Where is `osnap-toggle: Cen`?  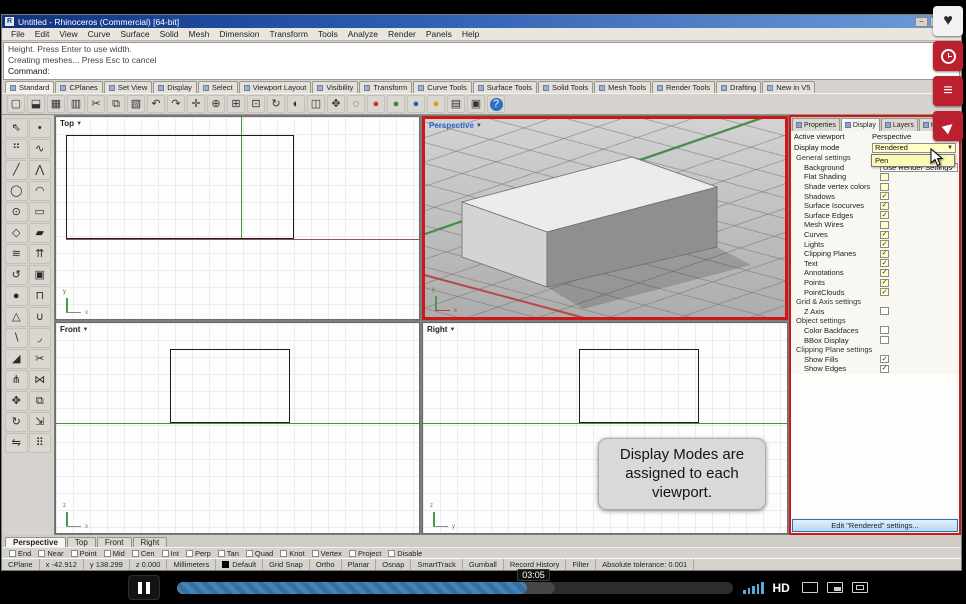
osnap-toggle: Cen is located at coordinates (143, 553).